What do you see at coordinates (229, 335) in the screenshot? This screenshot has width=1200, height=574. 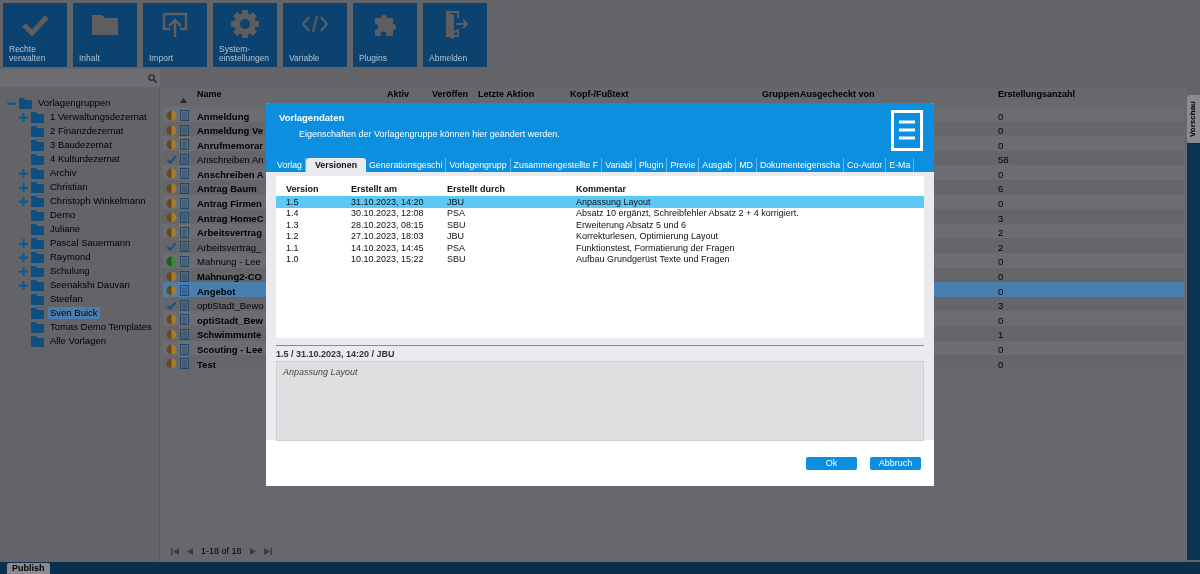 I see `table-cell: Schwimmunte` at bounding box center [229, 335].